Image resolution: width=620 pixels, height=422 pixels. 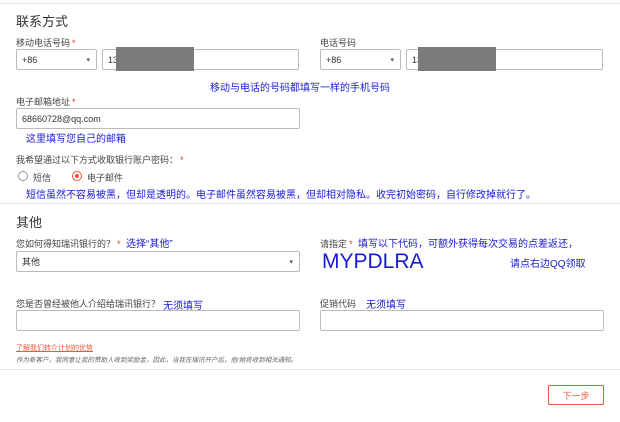 What do you see at coordinates (46, 43) in the screenshot?
I see `mobile-label: 移动电话号码 *` at bounding box center [46, 43].